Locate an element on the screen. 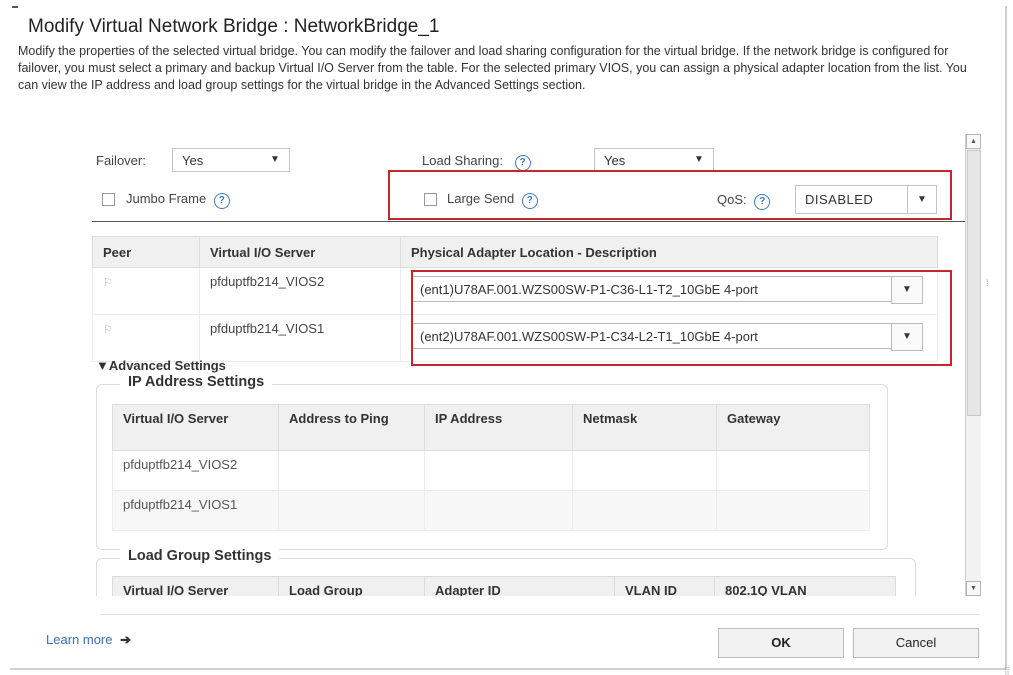 The height and width of the screenshot is (675, 1013). column-header-netmask: Netmask is located at coordinates (644, 427).